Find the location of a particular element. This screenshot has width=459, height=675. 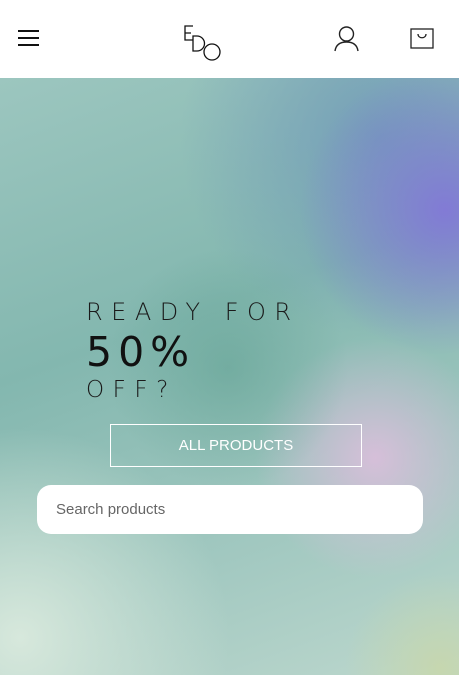

site-header is located at coordinates (229, 39).